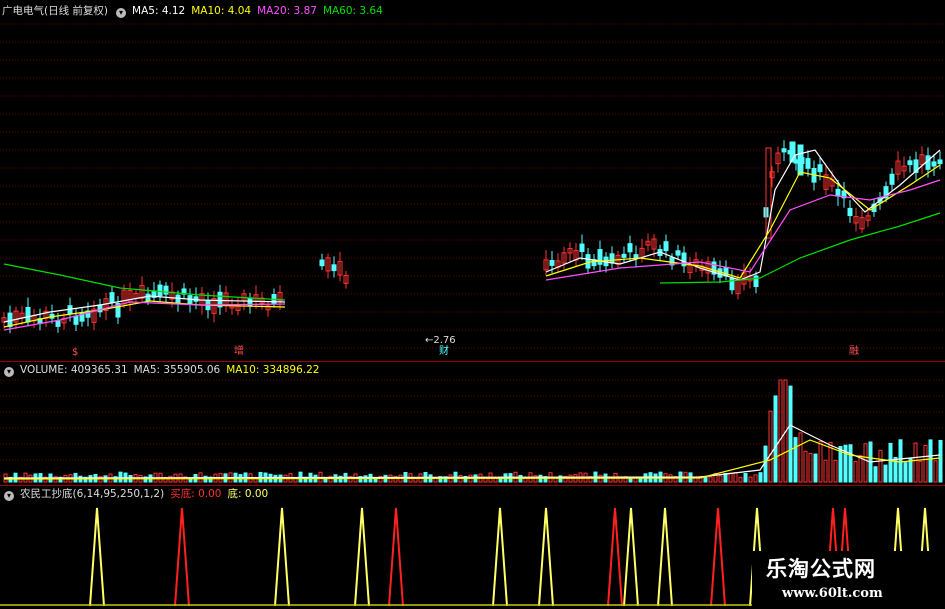  Describe the element at coordinates (177, 370) in the screenshot. I see `volume-ma5-label: MA5: 355905.06` at that location.